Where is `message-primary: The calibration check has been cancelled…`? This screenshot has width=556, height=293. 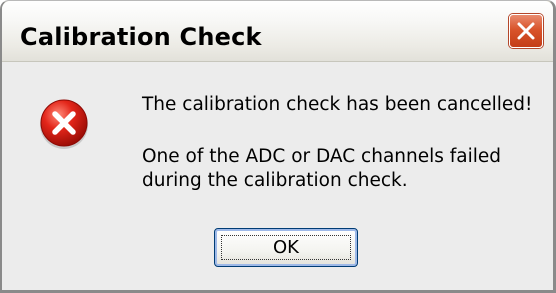
message-primary: The calibration check has been cancelled… is located at coordinates (337, 104).